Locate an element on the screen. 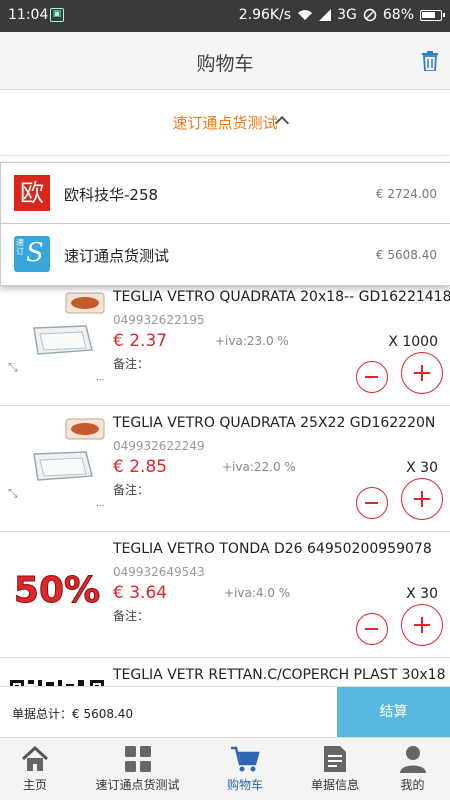 The width and height of the screenshot is (450, 800). product-code: 049932622195 is located at coordinates (159, 320).